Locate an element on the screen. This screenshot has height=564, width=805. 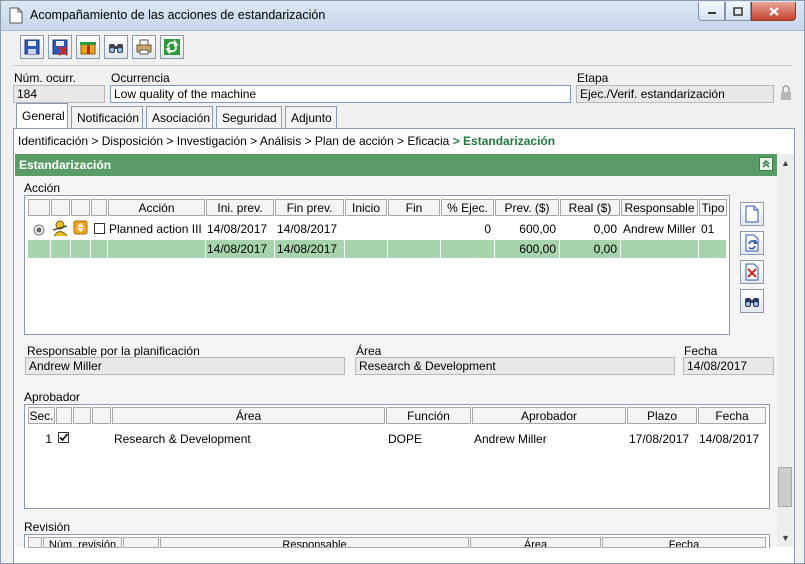
col-header-funcion: Función is located at coordinates (428, 415).